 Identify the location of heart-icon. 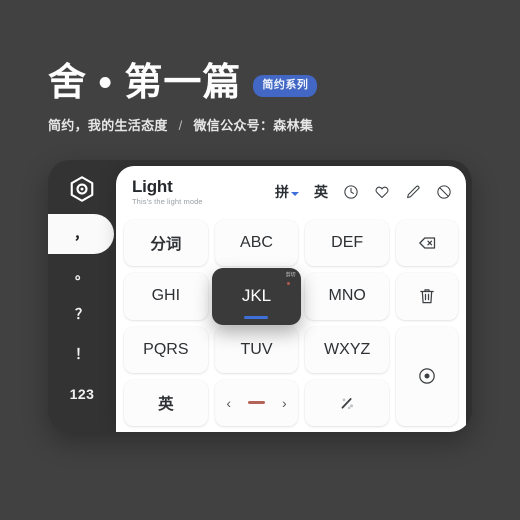
(382, 192).